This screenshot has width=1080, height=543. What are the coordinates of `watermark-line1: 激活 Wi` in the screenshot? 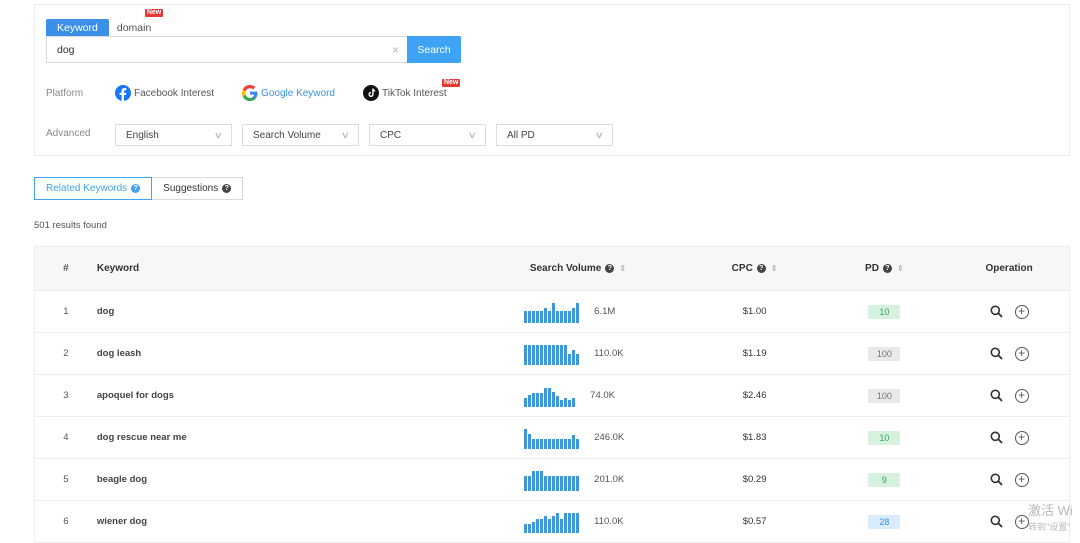 It's located at (1050, 510).